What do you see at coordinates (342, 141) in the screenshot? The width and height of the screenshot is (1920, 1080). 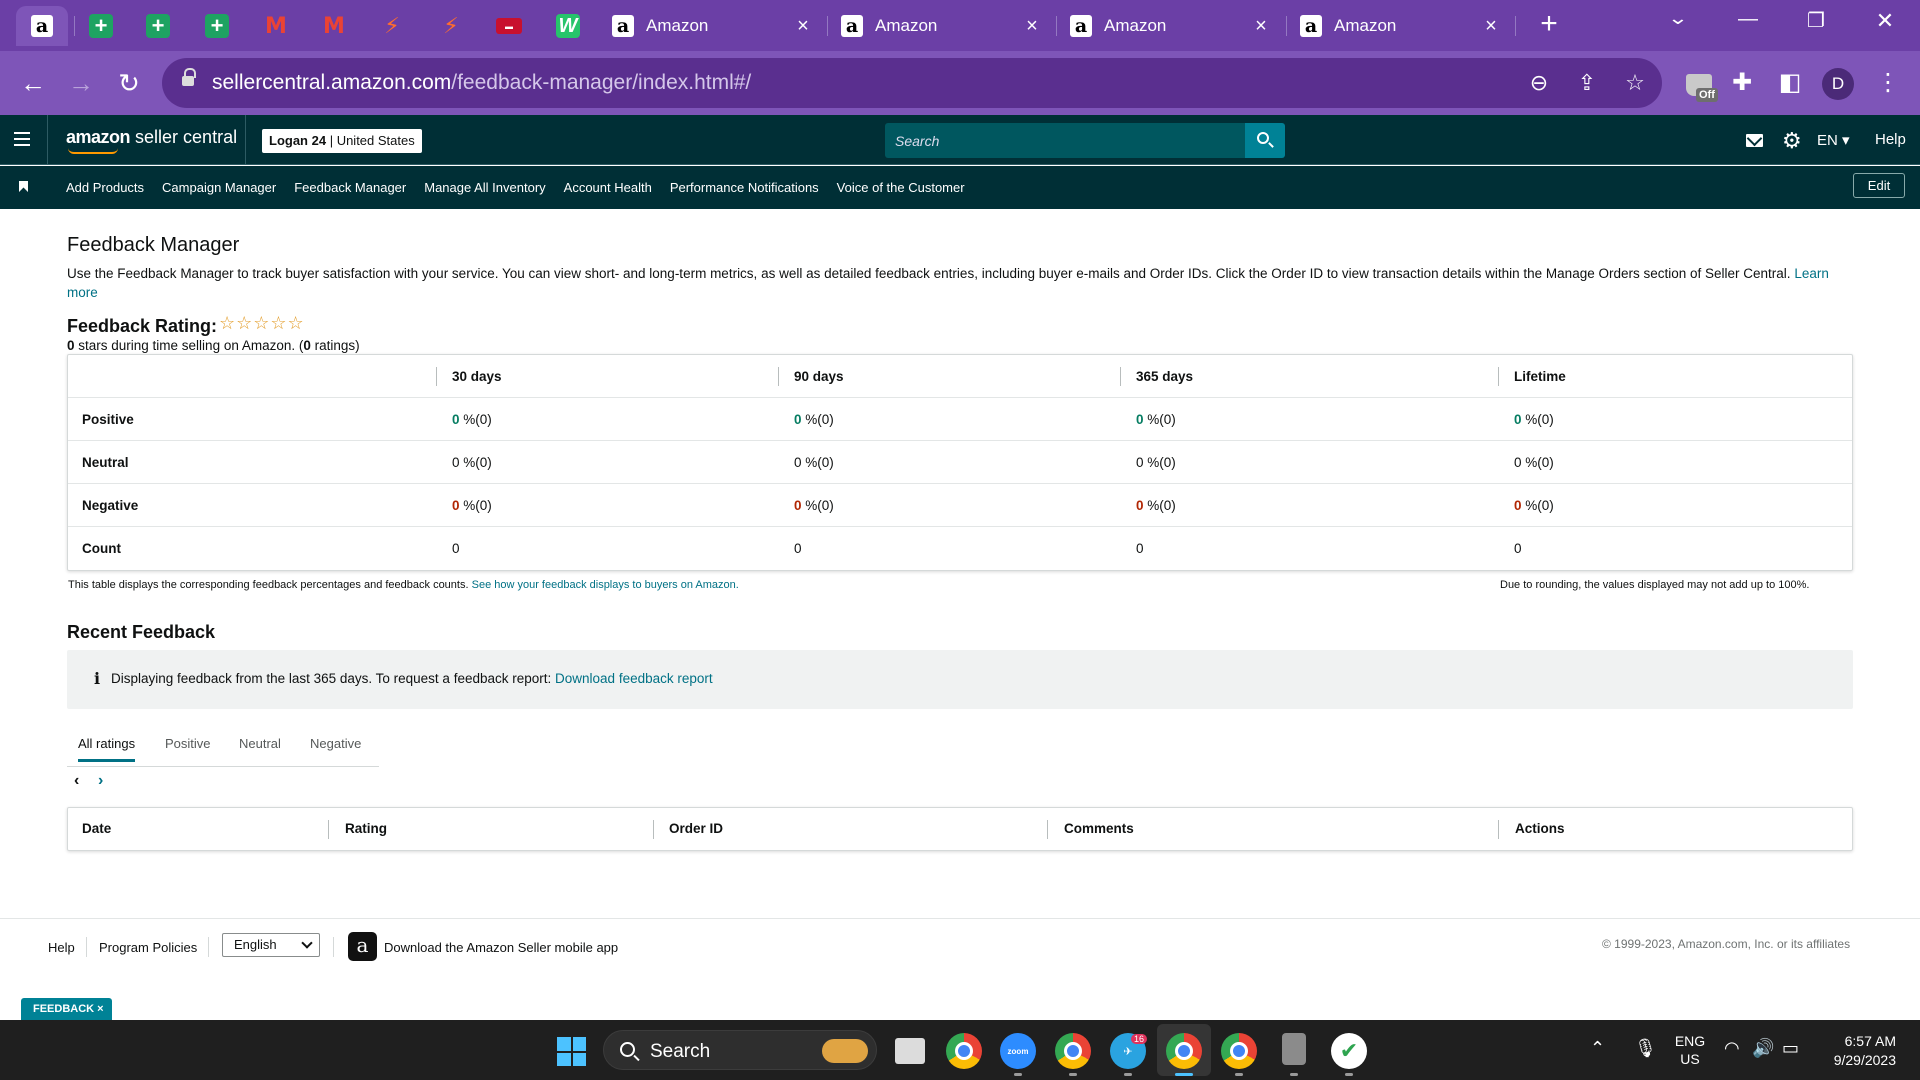 I see `account-switcher: Logan 24 | United States` at bounding box center [342, 141].